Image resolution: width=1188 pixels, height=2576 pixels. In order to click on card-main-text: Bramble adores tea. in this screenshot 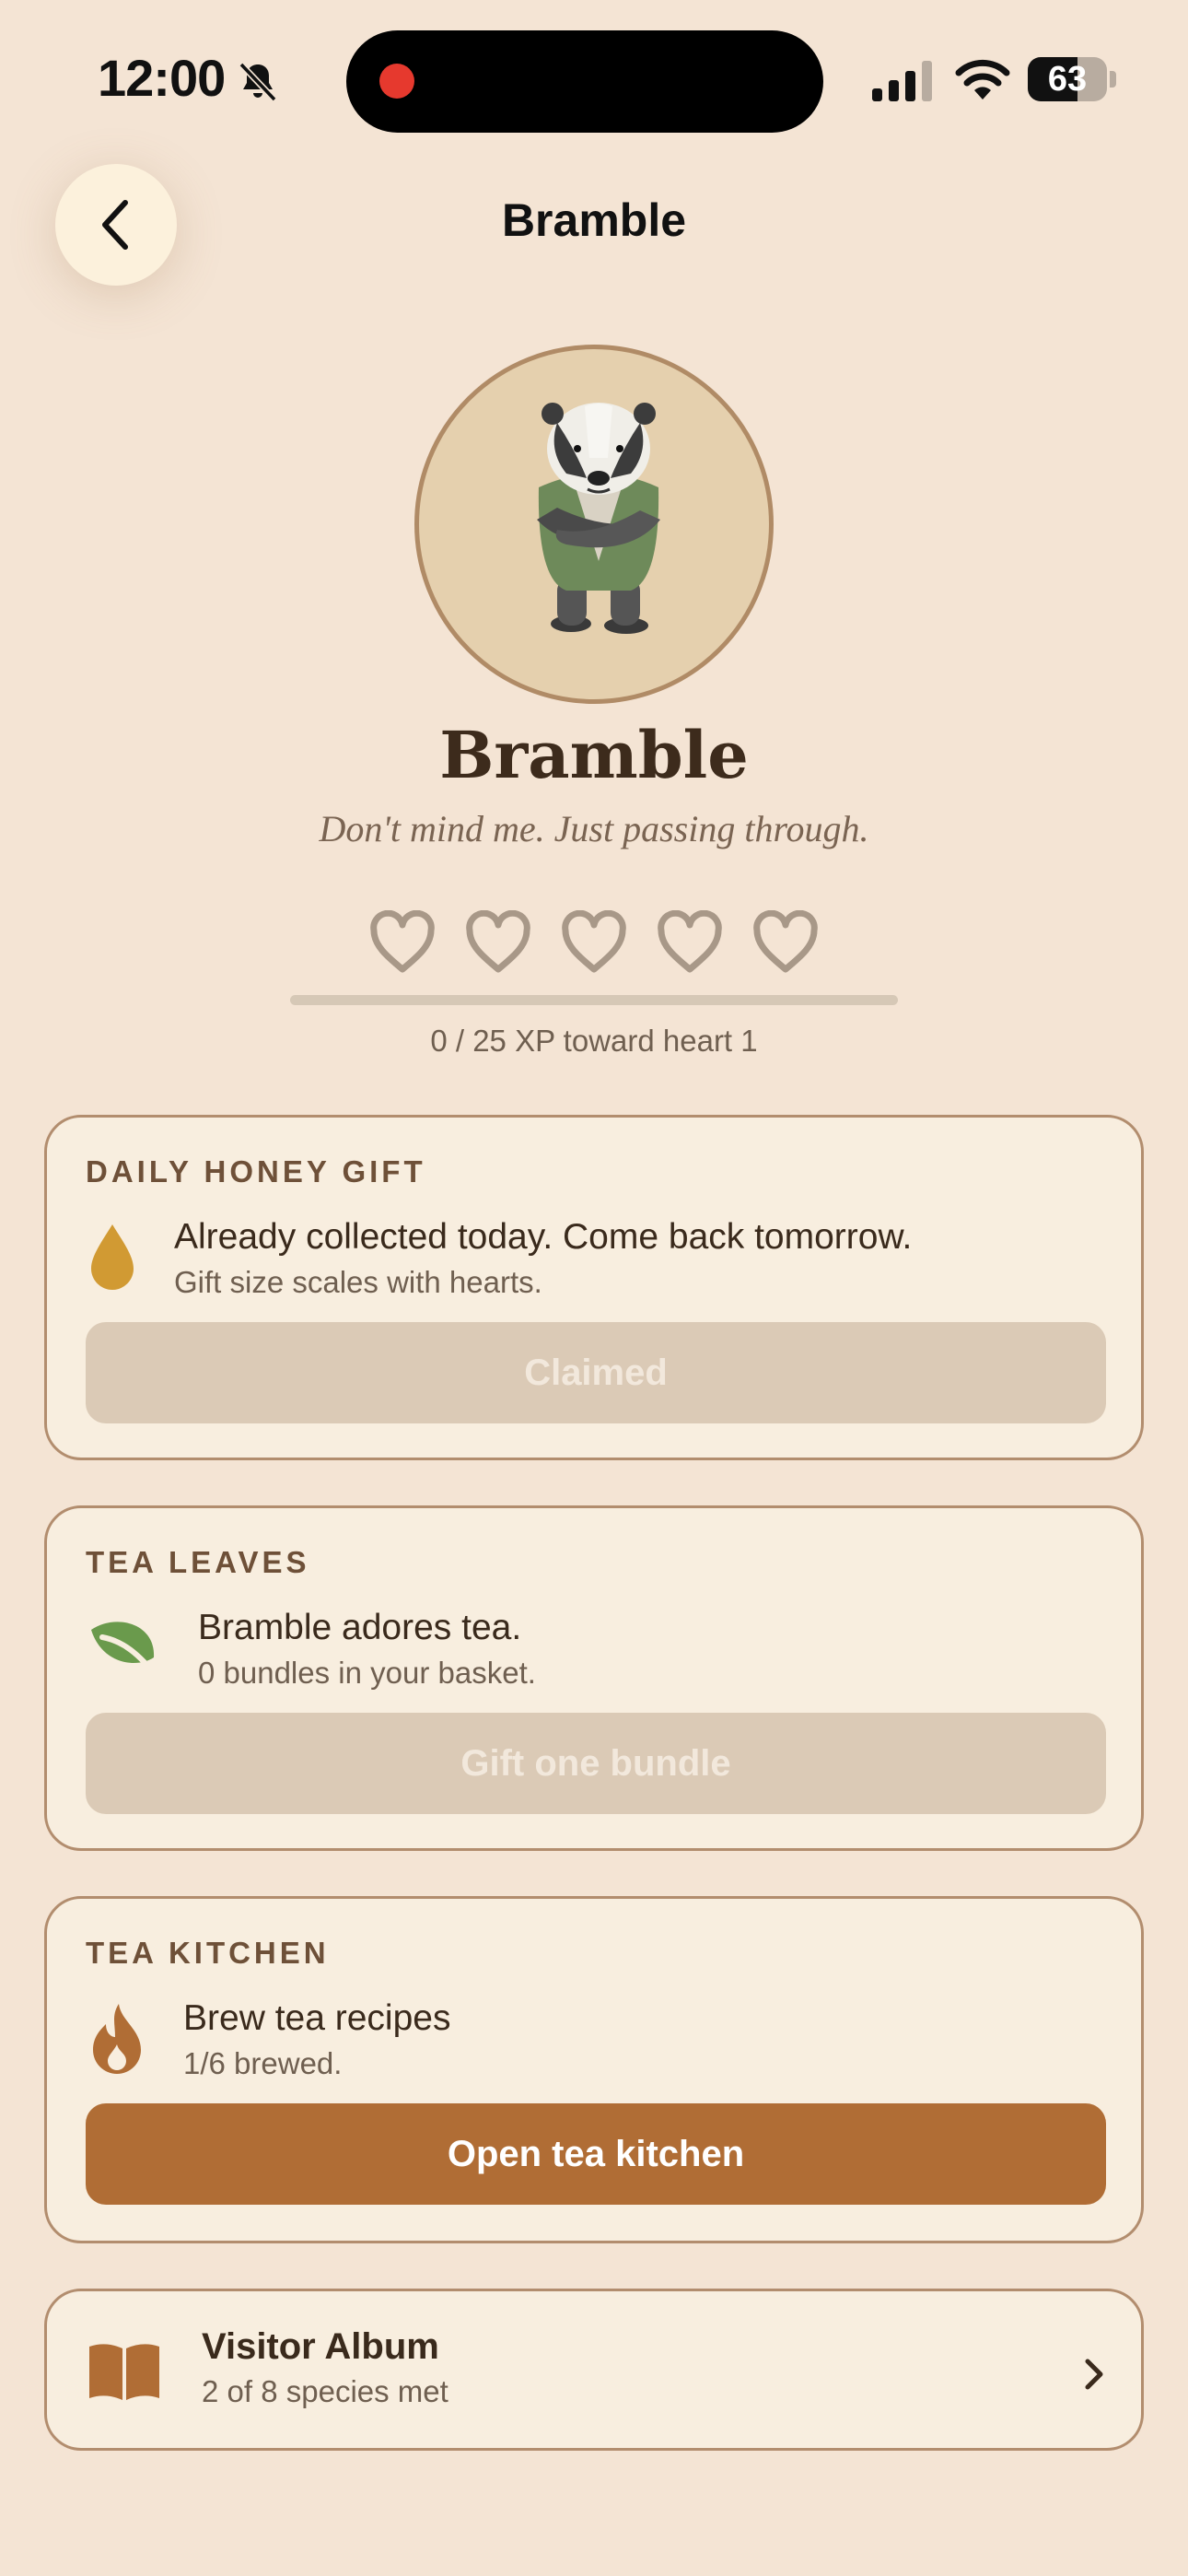, I will do `click(360, 1627)`.